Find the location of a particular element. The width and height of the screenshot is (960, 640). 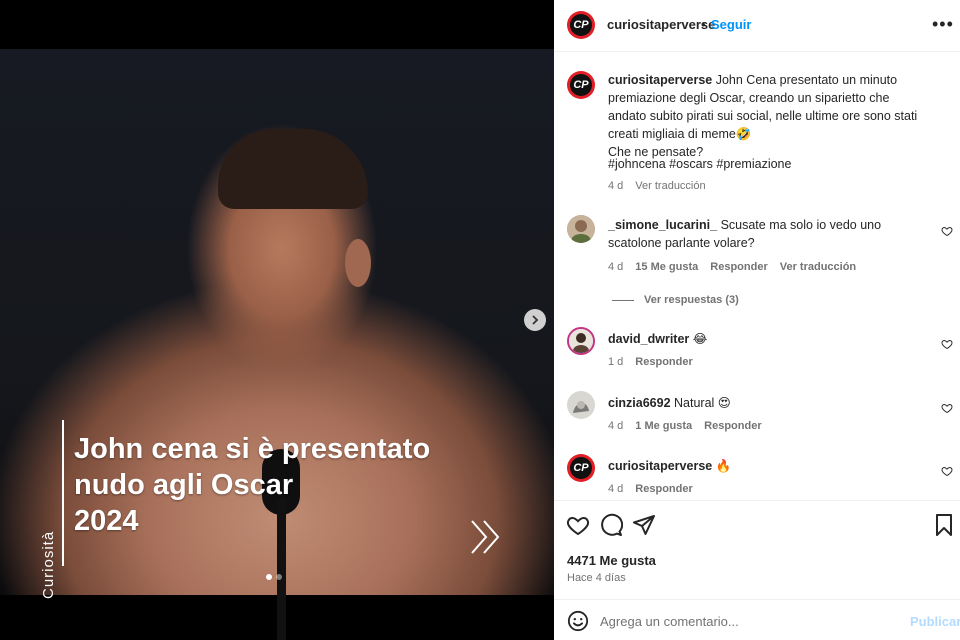

comment-username: _simone_lucarini_ is located at coordinates (662, 225).